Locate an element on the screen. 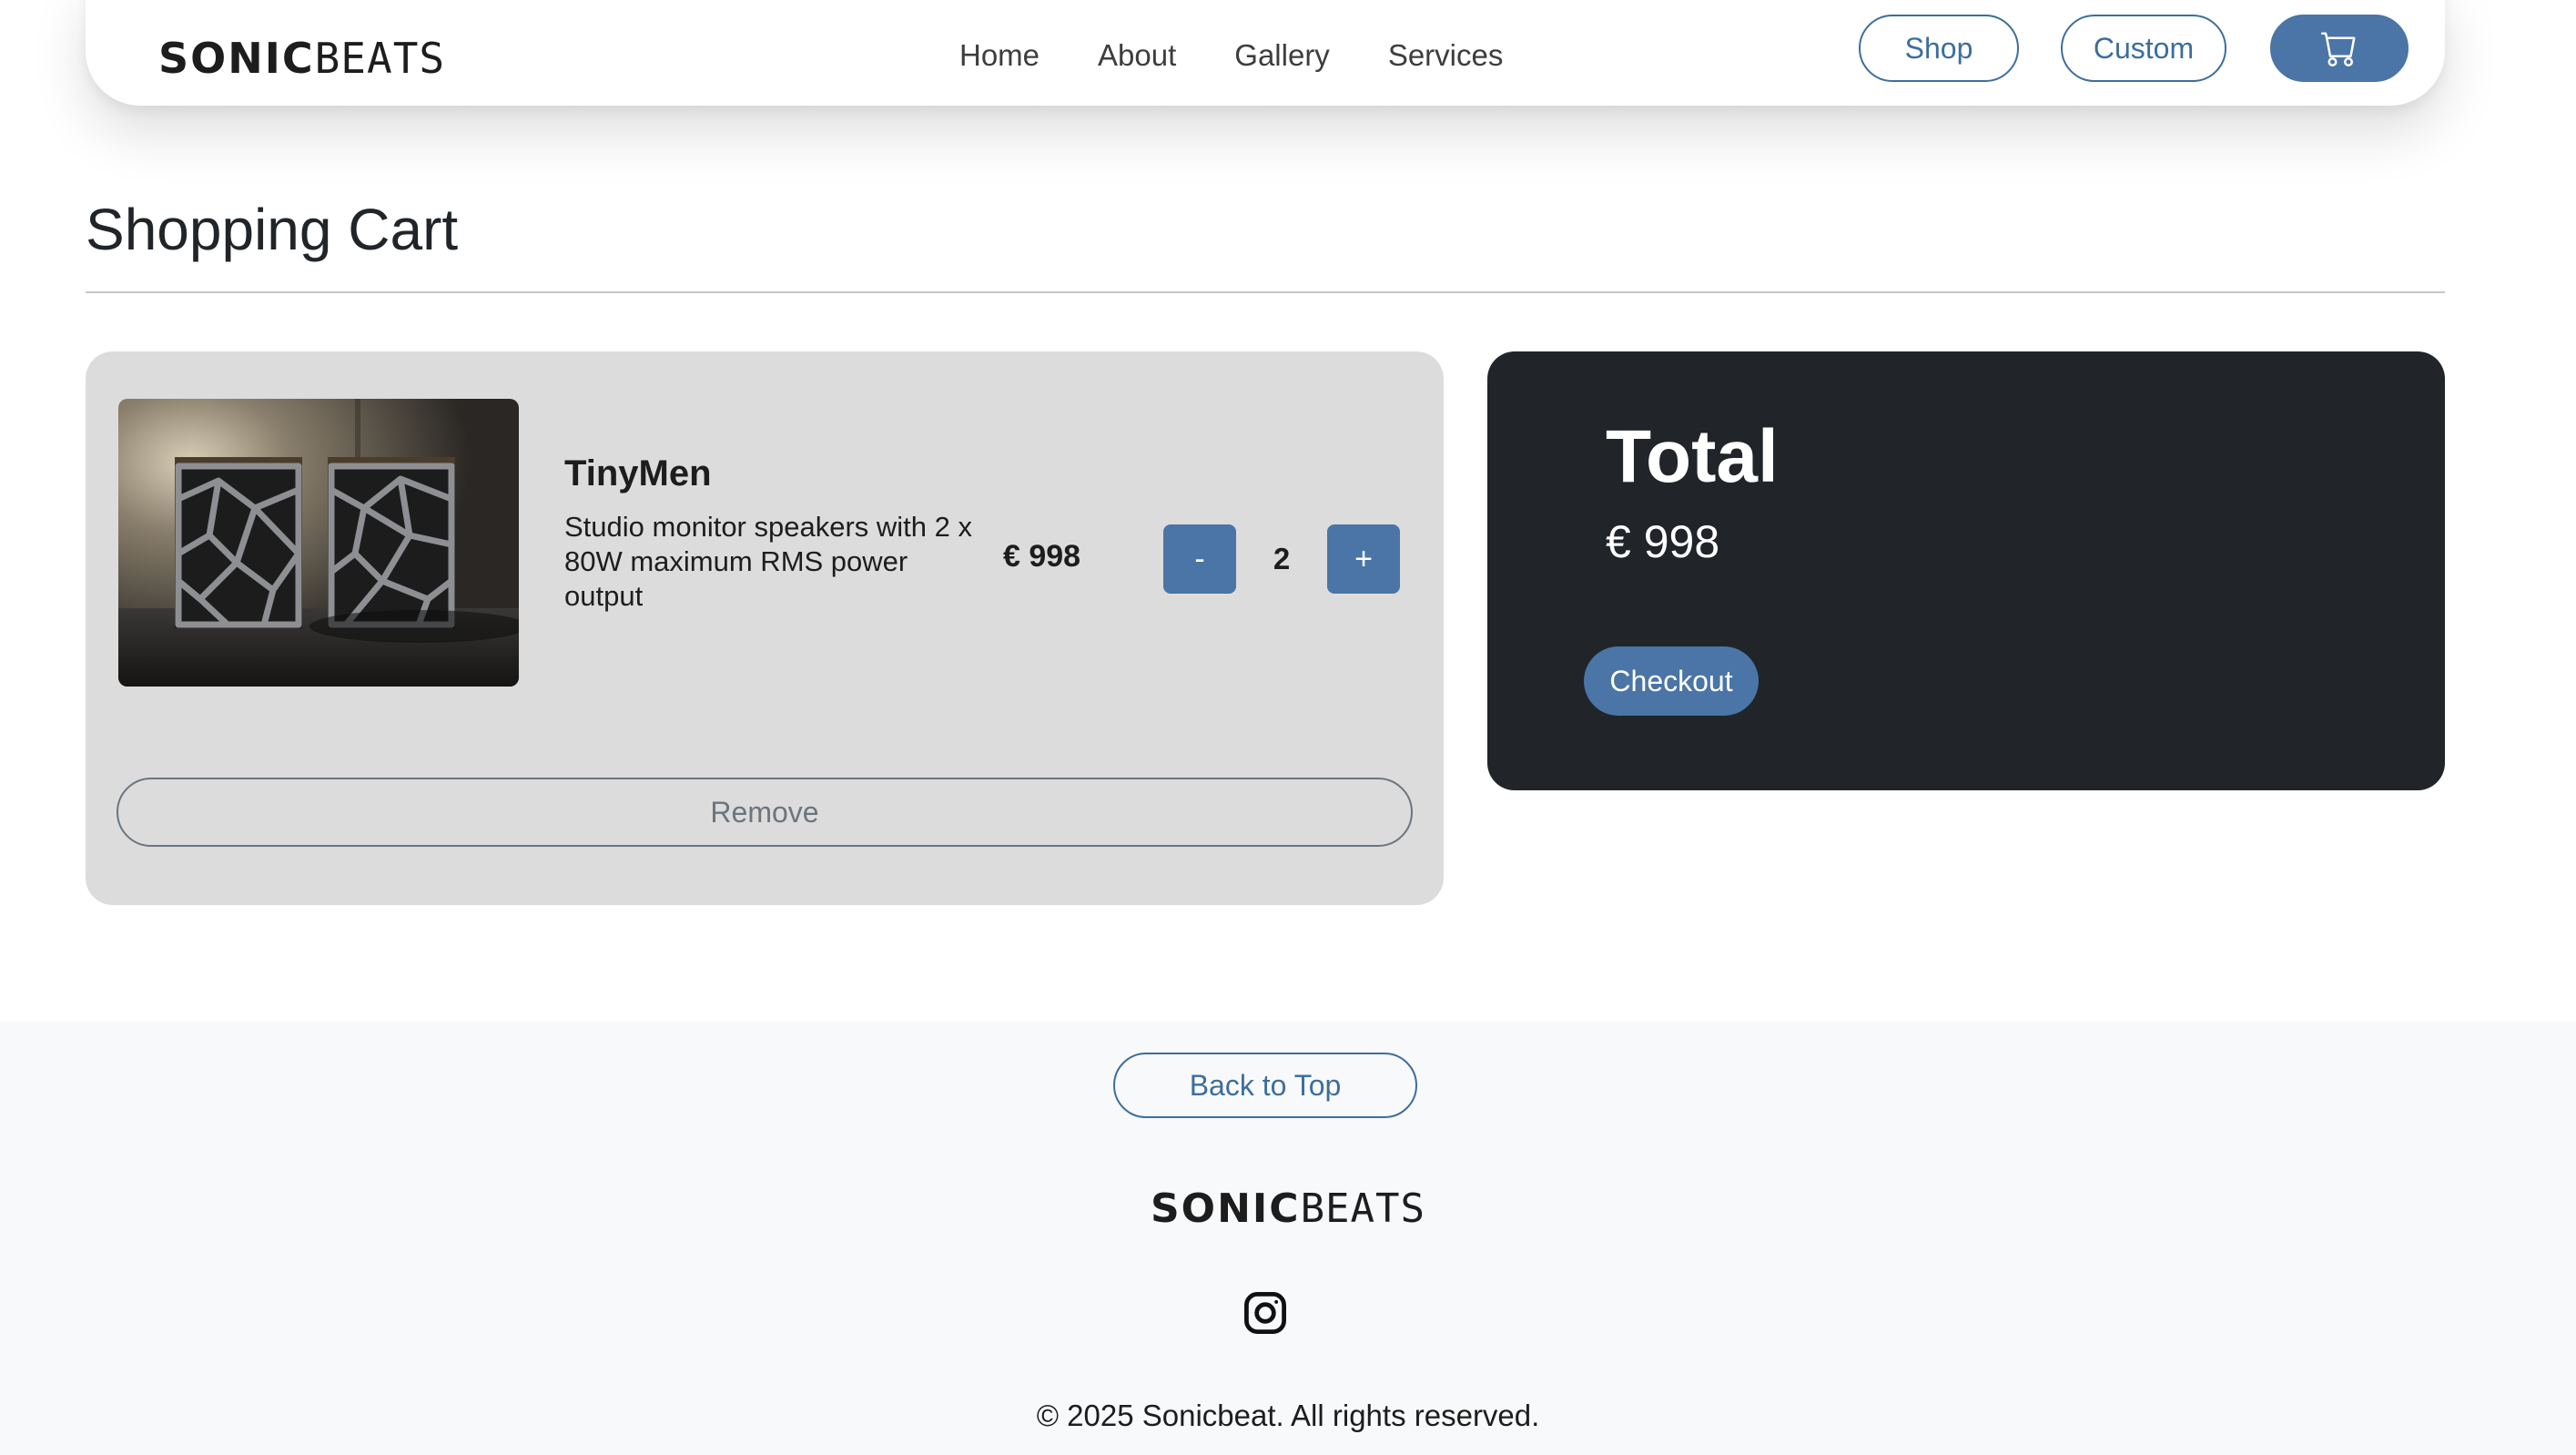 This screenshot has width=2576, height=1455. copyright-text: © 2025 Sonicbeat. All rights reserved. is located at coordinates (1288, 1416).